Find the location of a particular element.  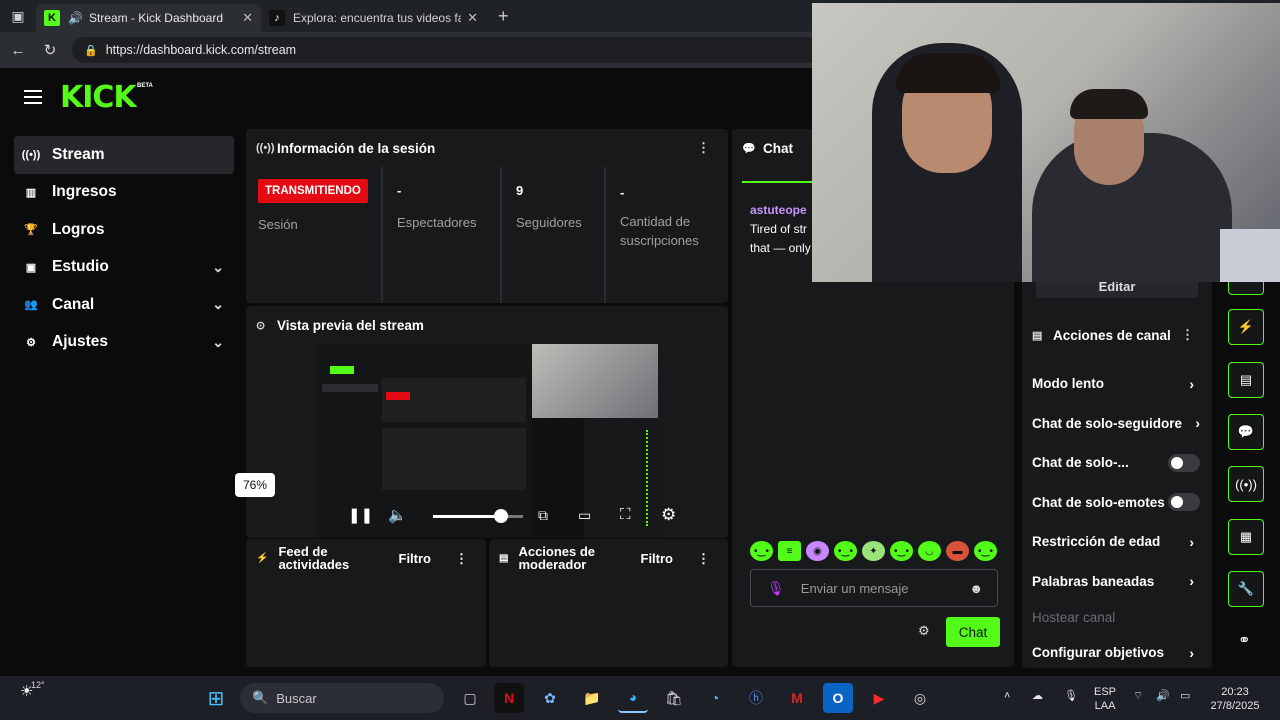

taskbar-search-box: 🔍 Buscar is located at coordinates (342, 698).